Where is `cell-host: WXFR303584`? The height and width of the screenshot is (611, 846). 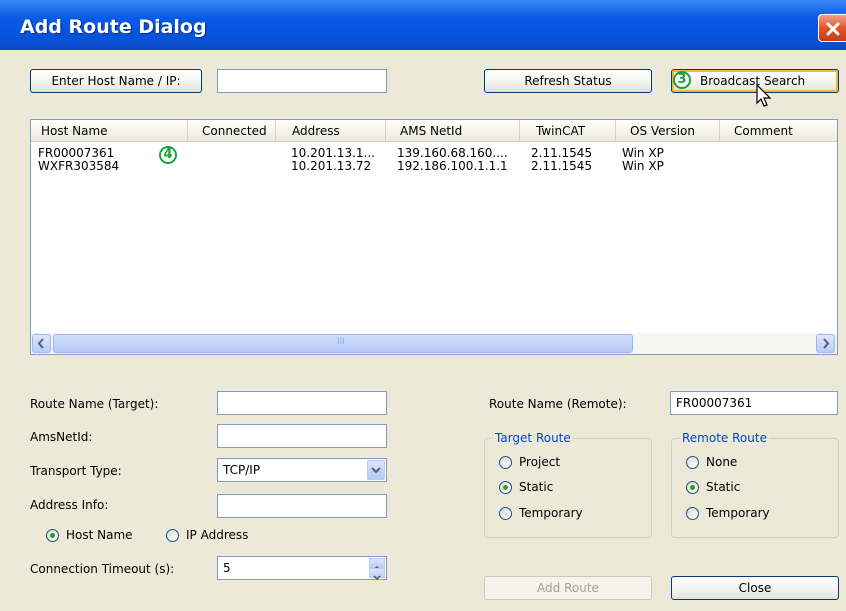
cell-host: WXFR303584 is located at coordinates (79, 166).